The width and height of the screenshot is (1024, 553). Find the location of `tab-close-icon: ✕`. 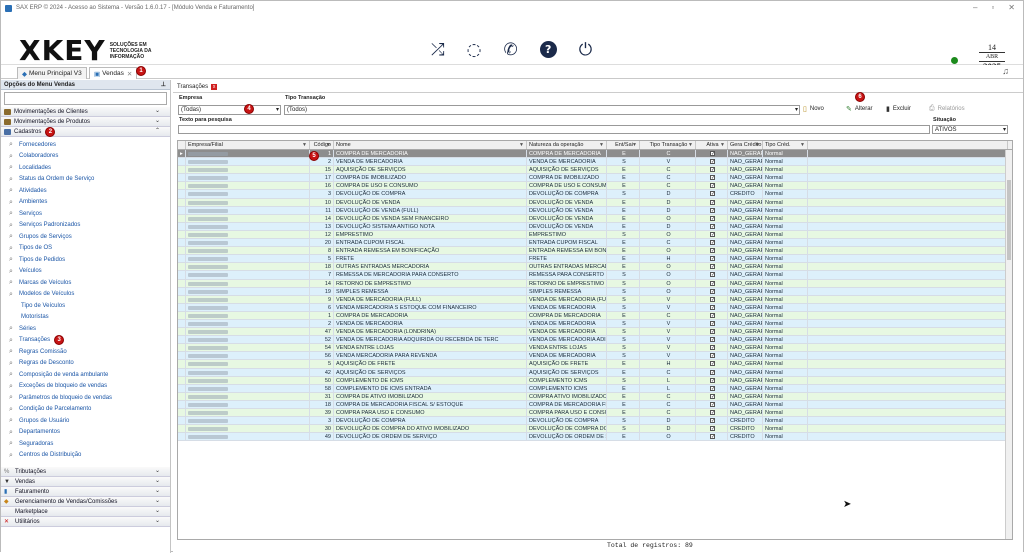

tab-close-icon: ✕ is located at coordinates (129, 74).